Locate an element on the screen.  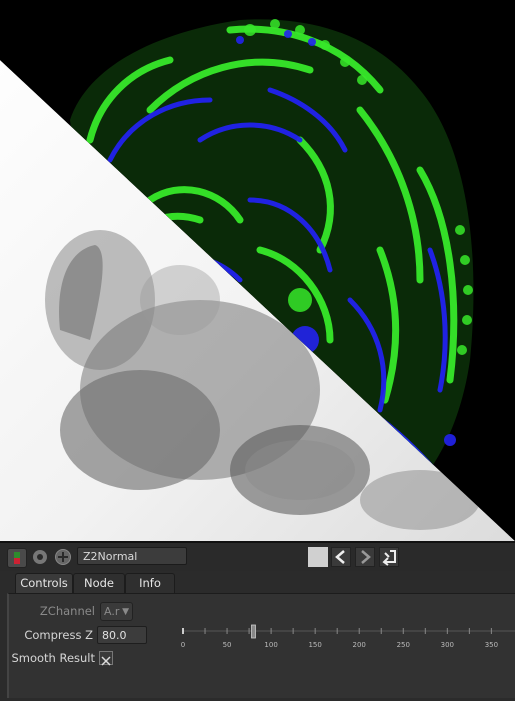
zchannel-dropdown: A.r ▼ is located at coordinates (116, 611).